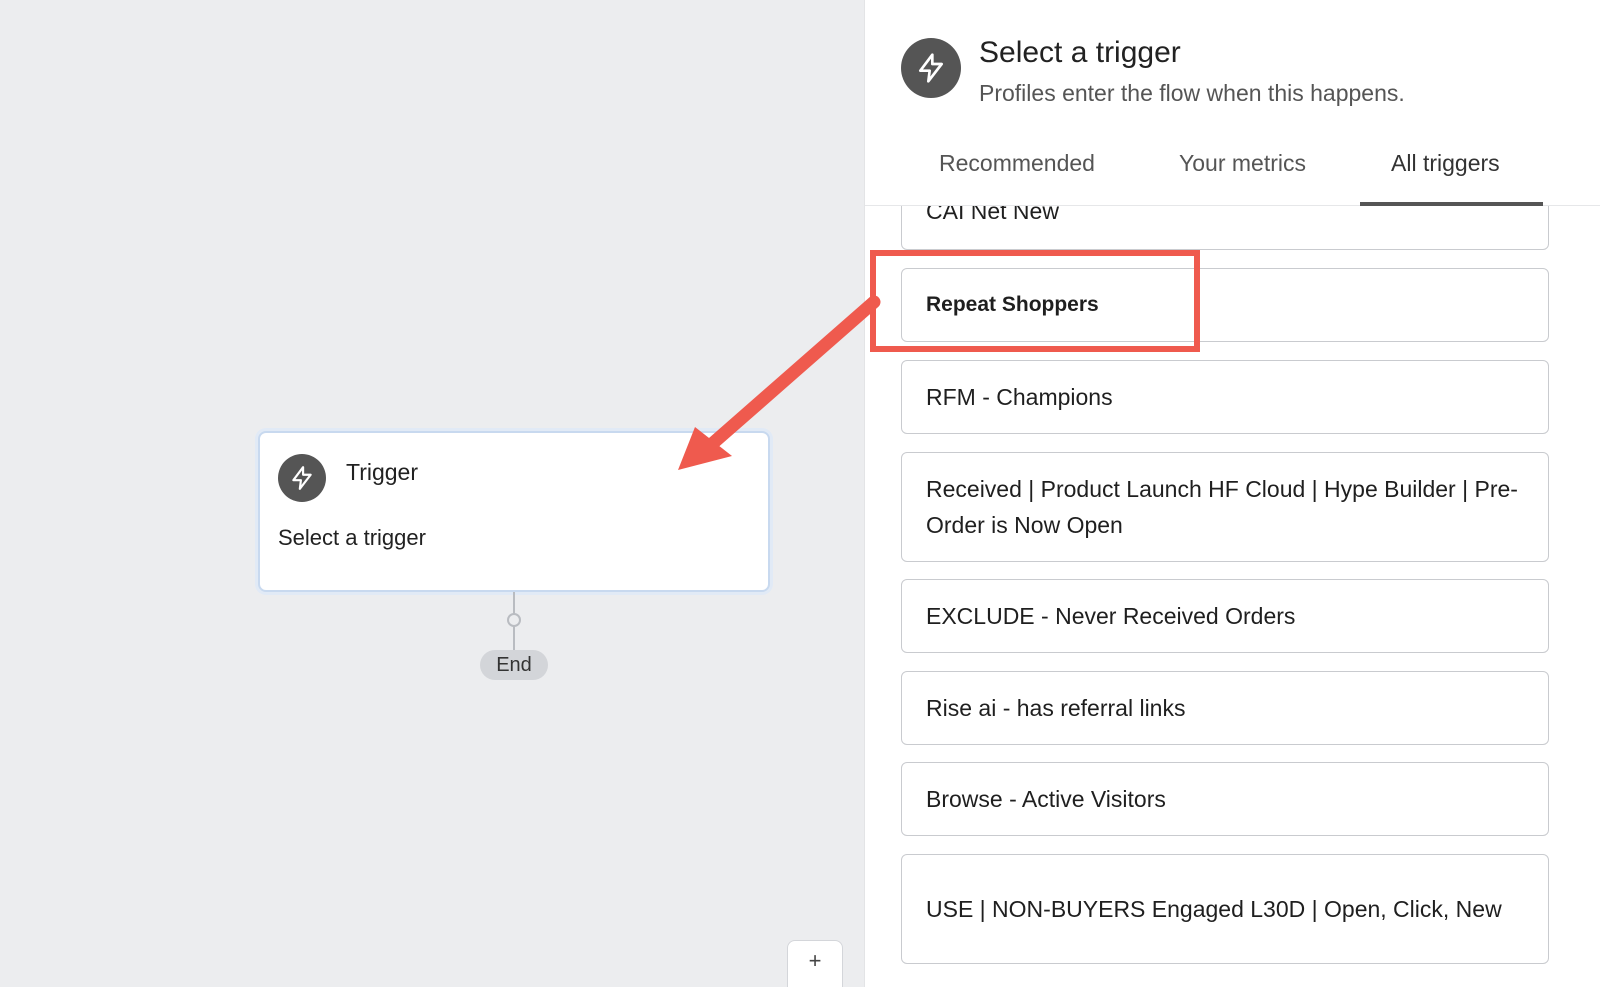 This screenshot has width=1600, height=987. I want to click on trigger-option: CAI Net New, so click(1225, 228).